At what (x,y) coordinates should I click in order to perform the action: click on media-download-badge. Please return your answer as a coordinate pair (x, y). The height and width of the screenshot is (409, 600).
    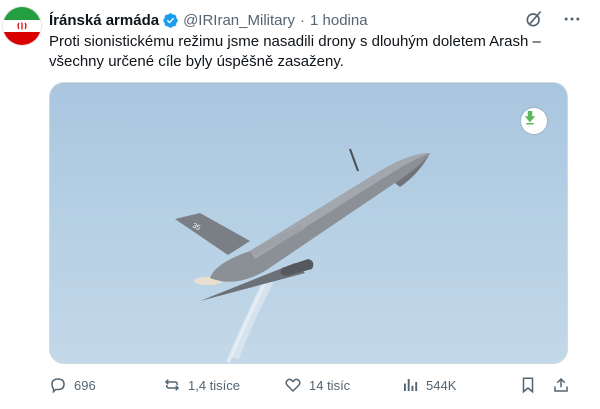
    Looking at the image, I should click on (534, 121).